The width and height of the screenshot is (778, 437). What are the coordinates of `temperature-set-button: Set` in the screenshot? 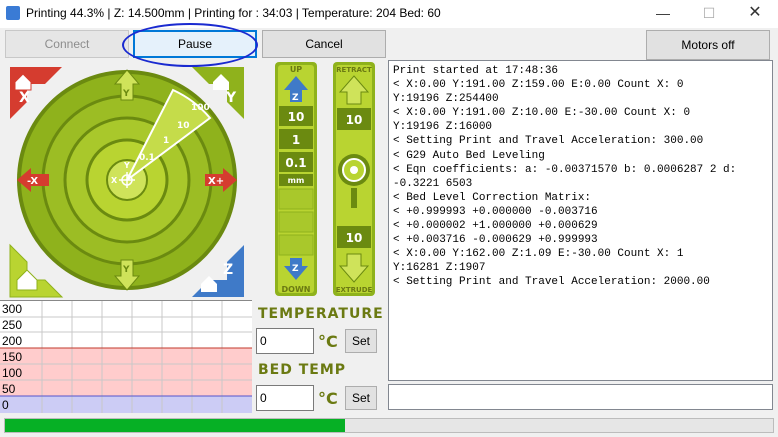 It's located at (361, 341).